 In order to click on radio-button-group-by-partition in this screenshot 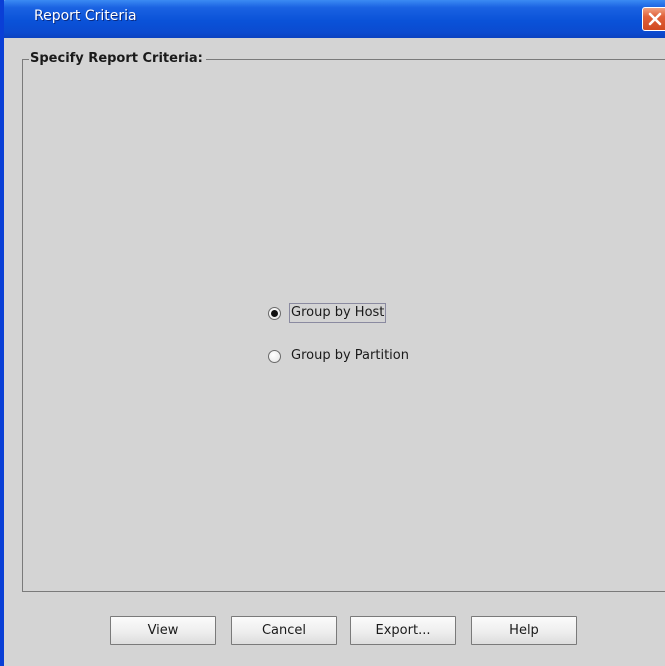, I will do `click(274, 356)`.